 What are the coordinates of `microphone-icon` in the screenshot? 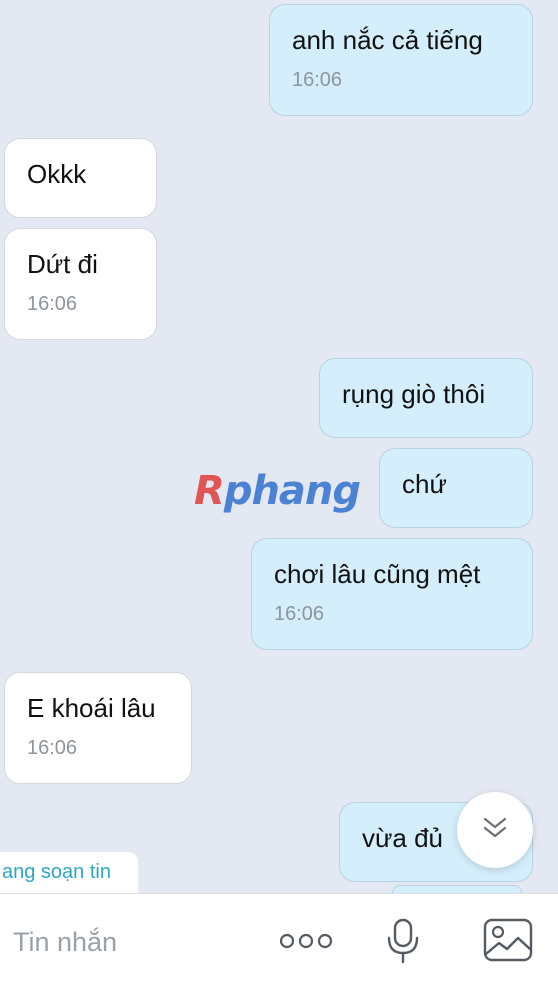 It's located at (403, 943).